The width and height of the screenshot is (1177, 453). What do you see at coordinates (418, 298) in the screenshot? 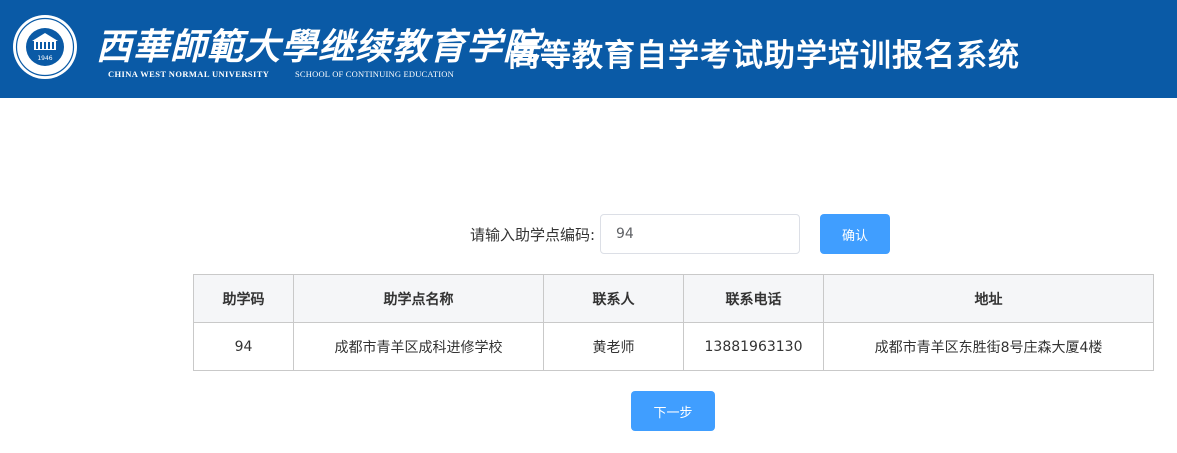
I see `header-name: 助学点名称` at bounding box center [418, 298].